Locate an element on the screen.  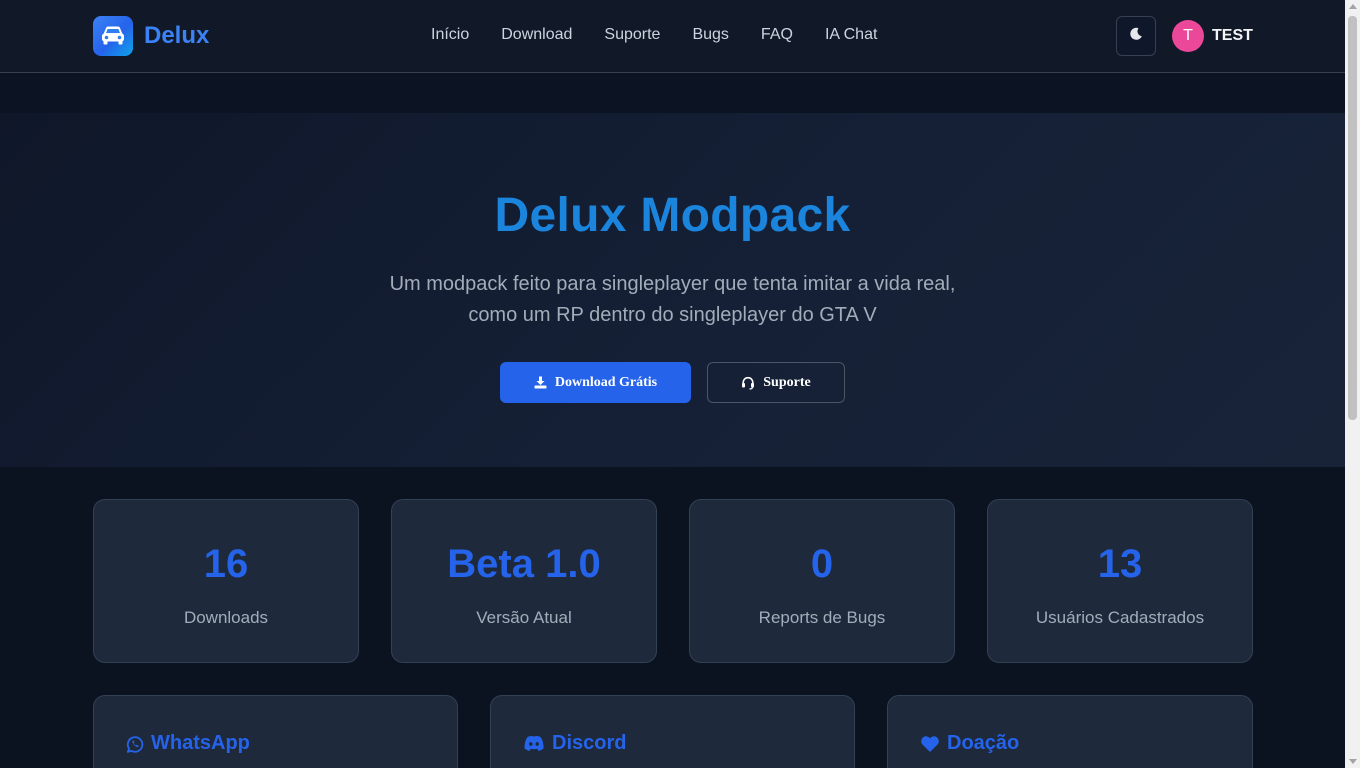
nav-links: Início Download Suporte Bugs FAQ IA Chat is located at coordinates (654, 35).